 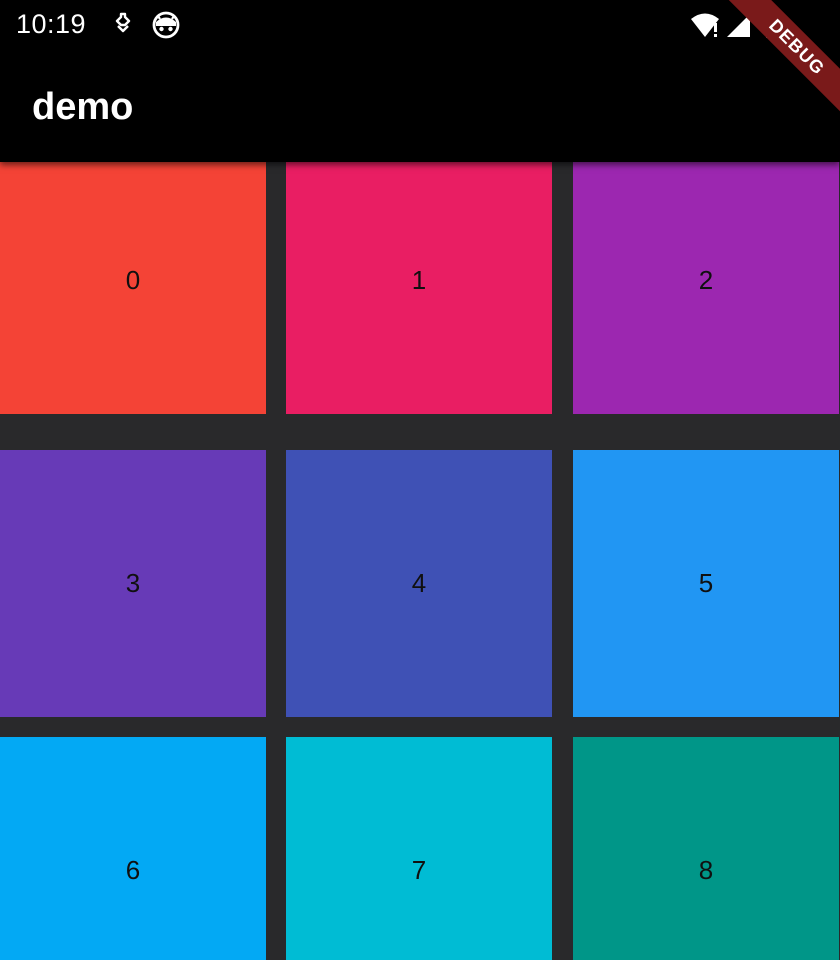 What do you see at coordinates (706, 280) in the screenshot?
I see `grid-tile-label: 2` at bounding box center [706, 280].